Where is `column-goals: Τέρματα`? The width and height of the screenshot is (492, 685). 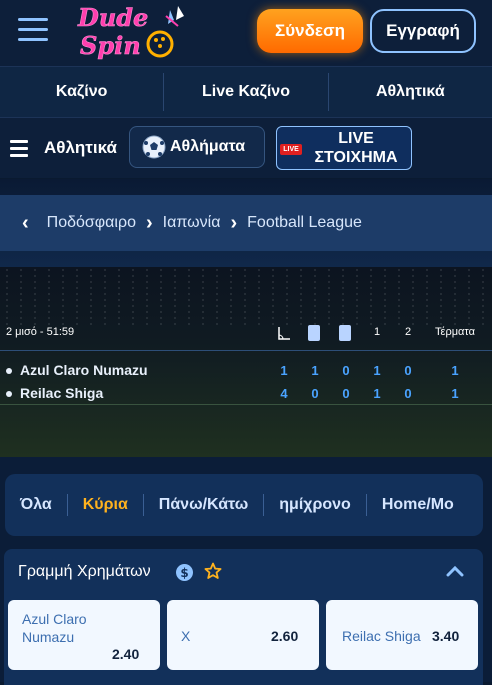
column-goals: Τέρματα is located at coordinates (455, 332).